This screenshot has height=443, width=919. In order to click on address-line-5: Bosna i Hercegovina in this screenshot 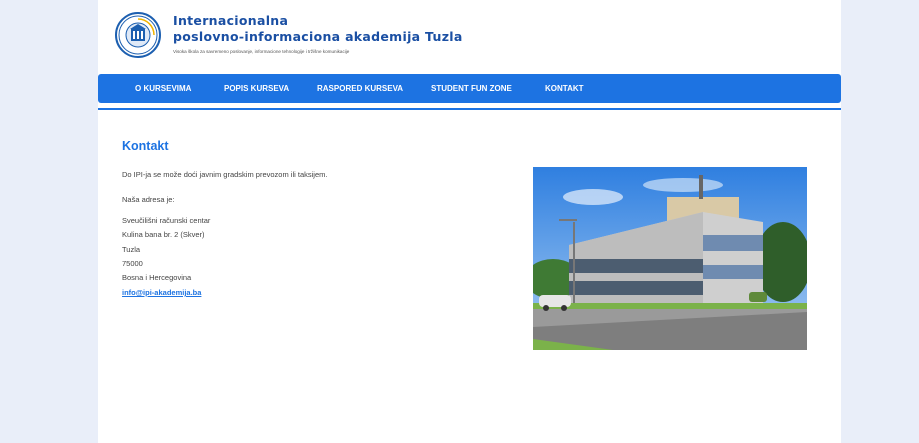, I will do `click(157, 277)`.